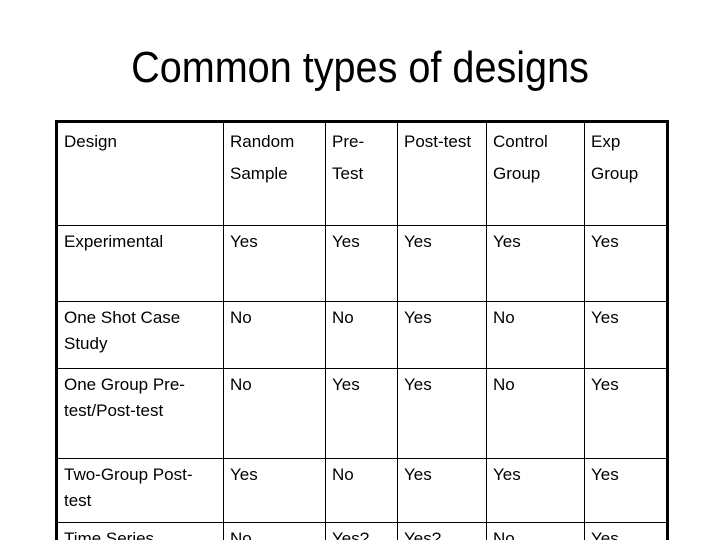  What do you see at coordinates (442, 531) in the screenshot?
I see `cell-post-test: Yes?` at bounding box center [442, 531].